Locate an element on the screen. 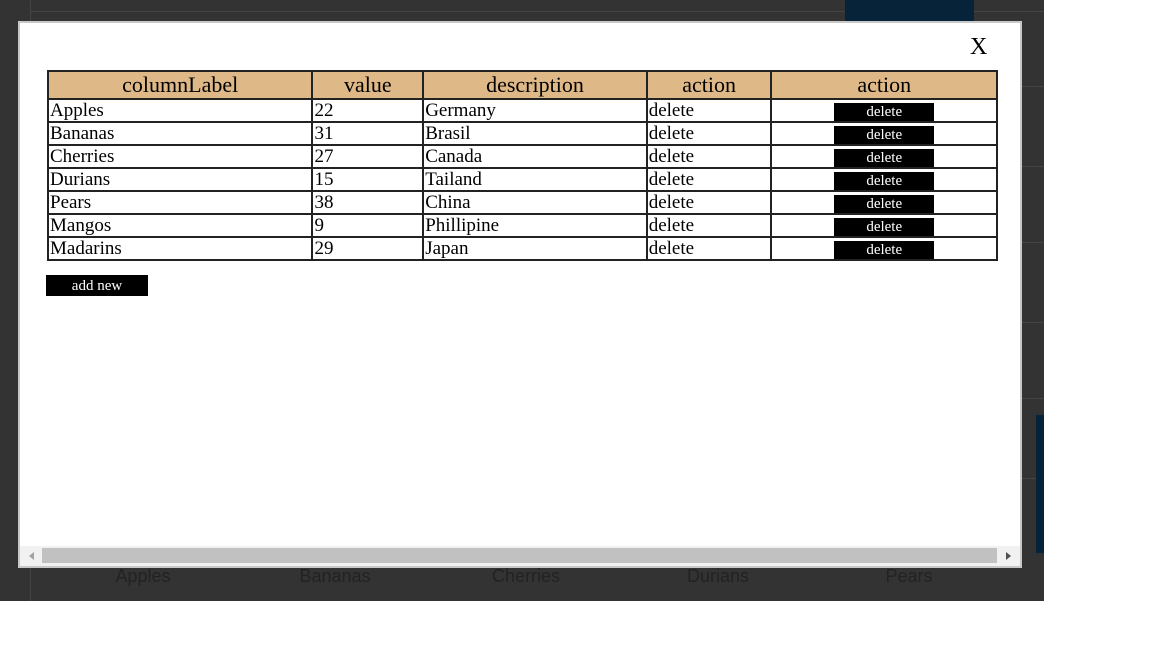  cell-value: 31 is located at coordinates (368, 133).